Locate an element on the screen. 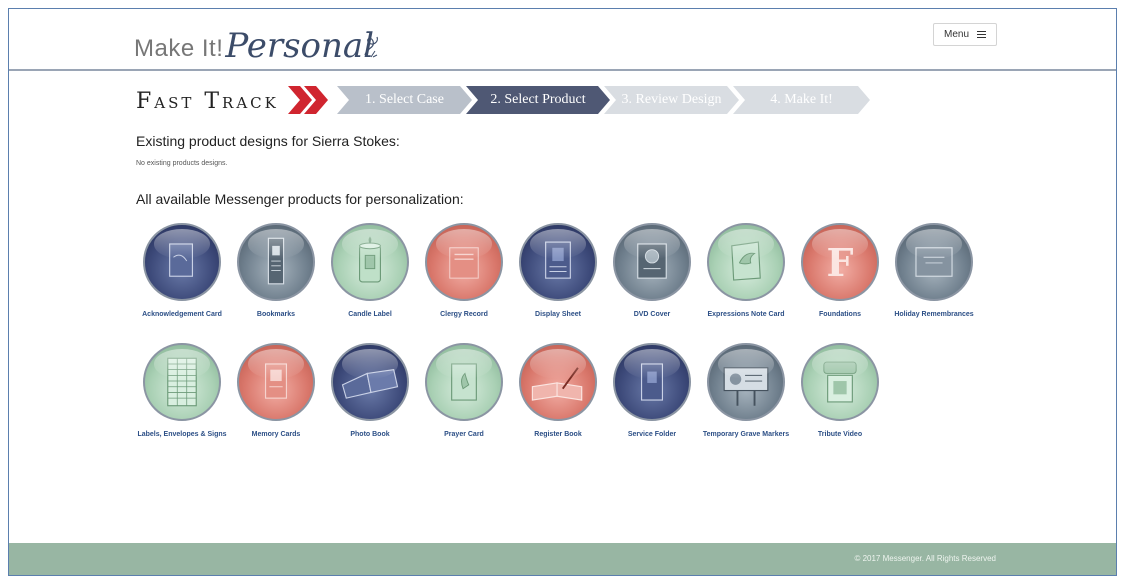 The width and height of the screenshot is (1126, 578). logo: Make It! Personal is located at coordinates (256, 44).